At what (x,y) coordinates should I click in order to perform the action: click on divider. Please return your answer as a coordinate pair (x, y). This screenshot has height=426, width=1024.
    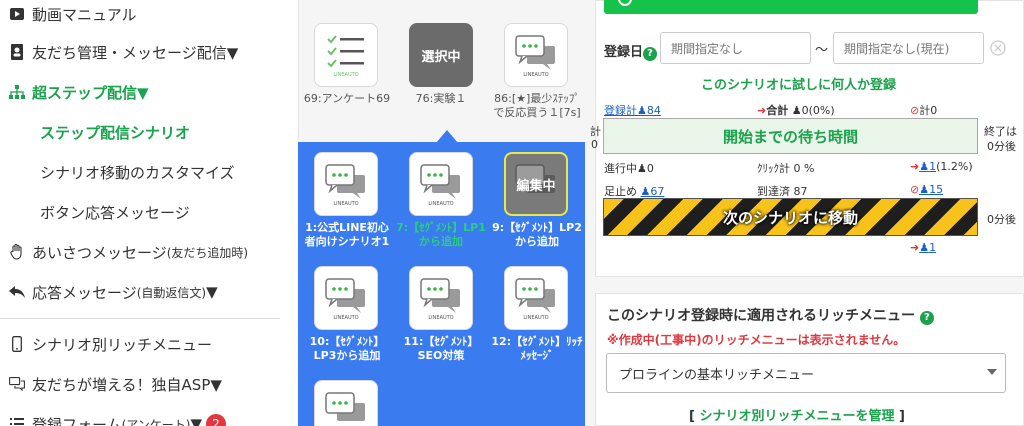
    Looking at the image, I should click on (140, 318).